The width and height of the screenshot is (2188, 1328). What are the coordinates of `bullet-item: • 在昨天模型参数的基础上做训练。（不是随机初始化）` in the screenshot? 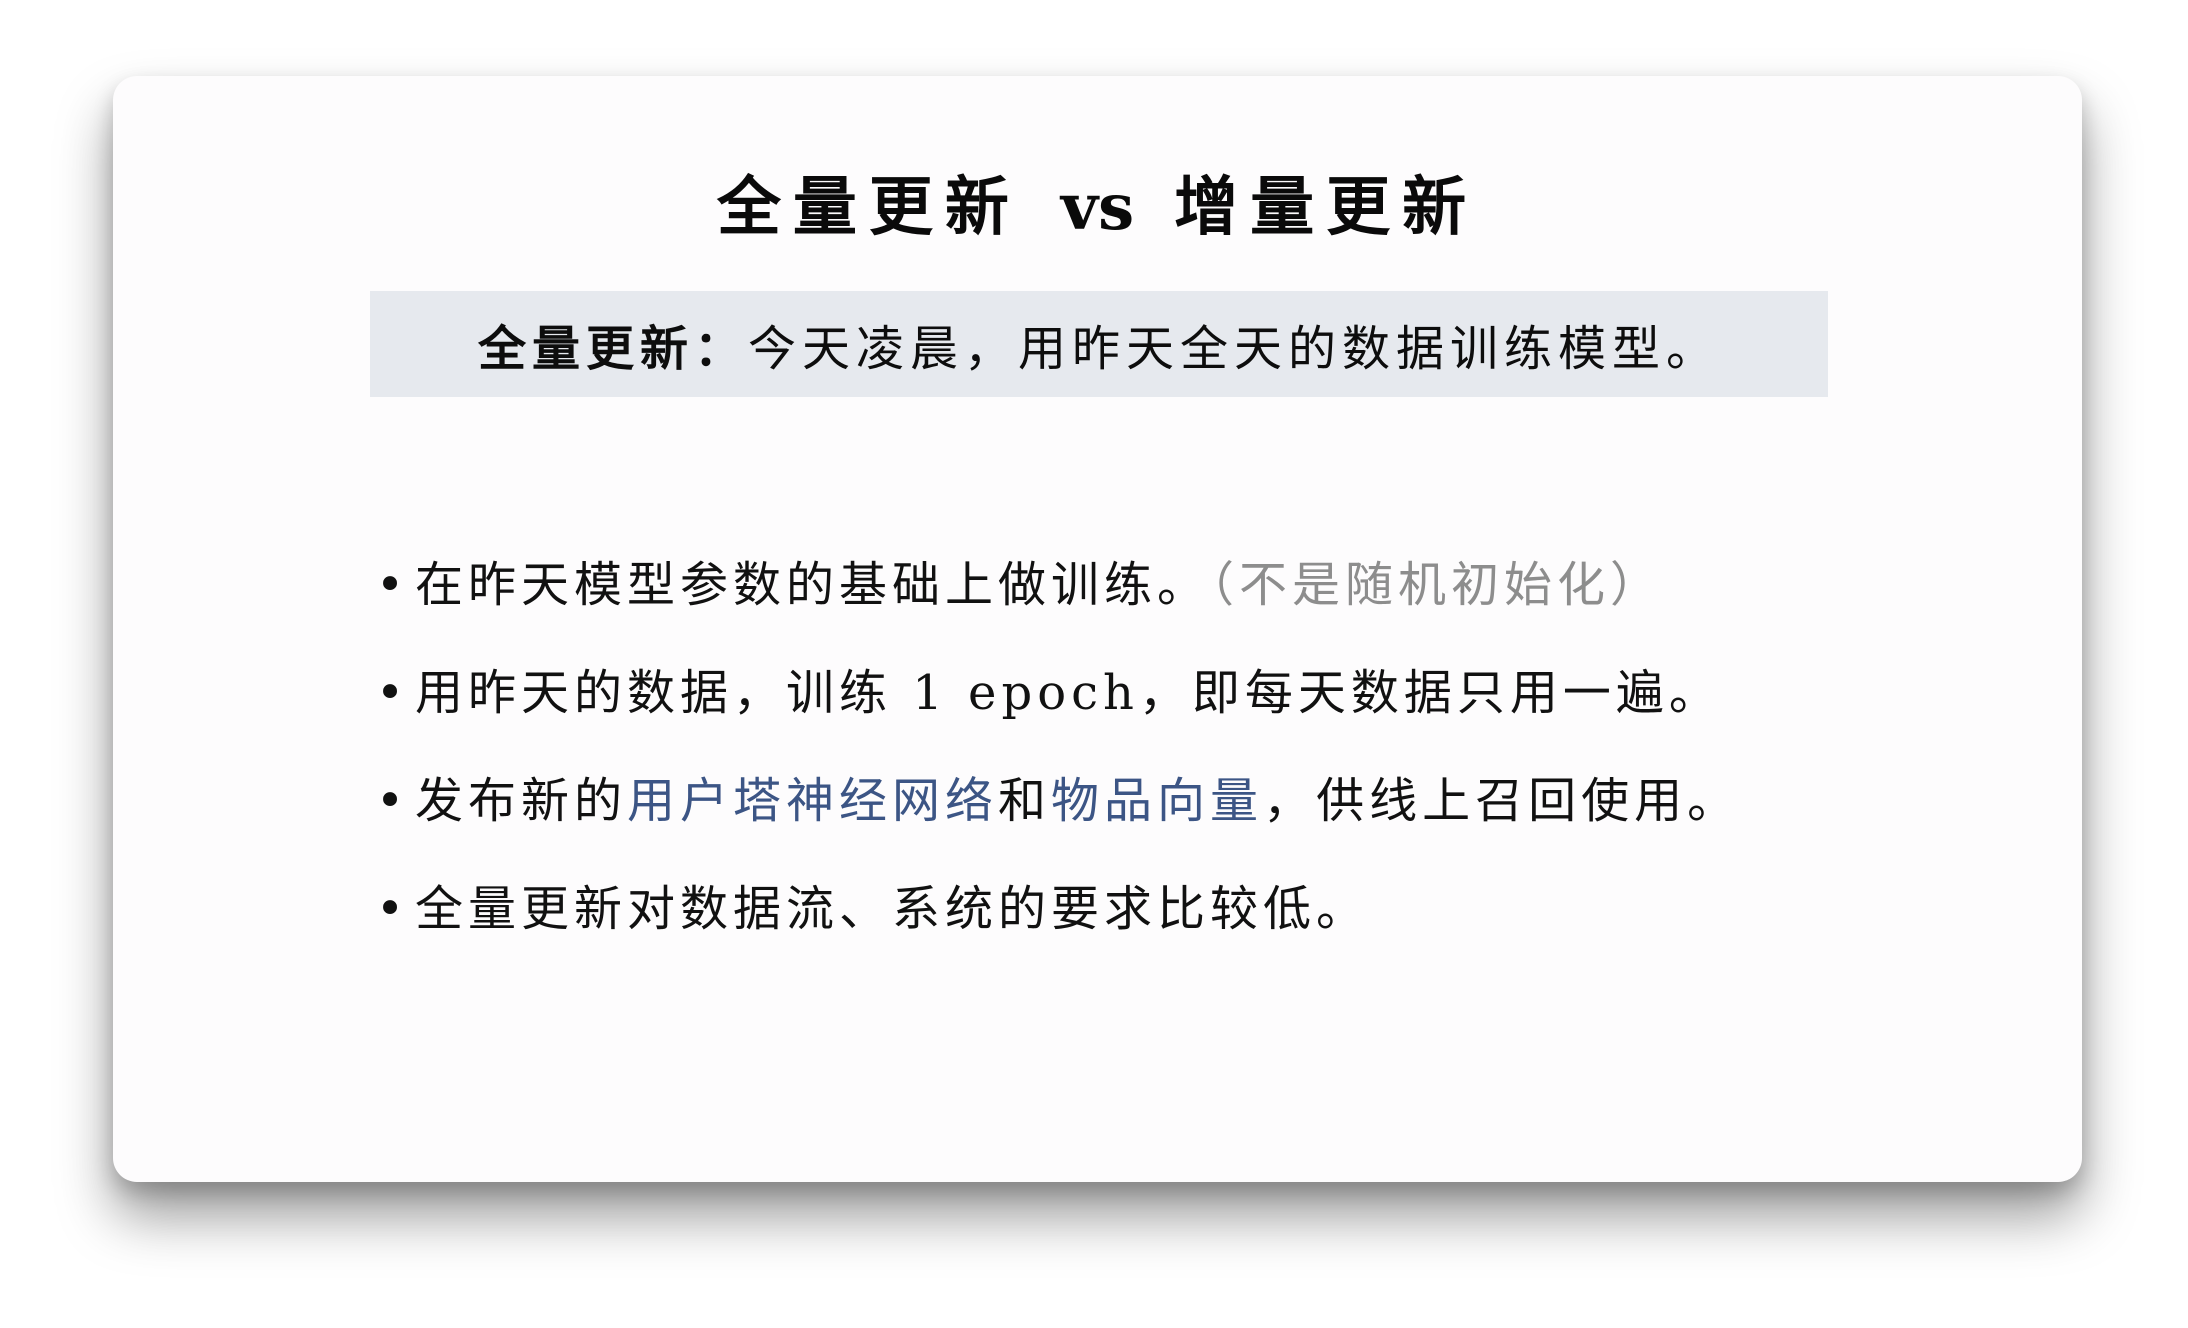 It's located at (1057, 585).